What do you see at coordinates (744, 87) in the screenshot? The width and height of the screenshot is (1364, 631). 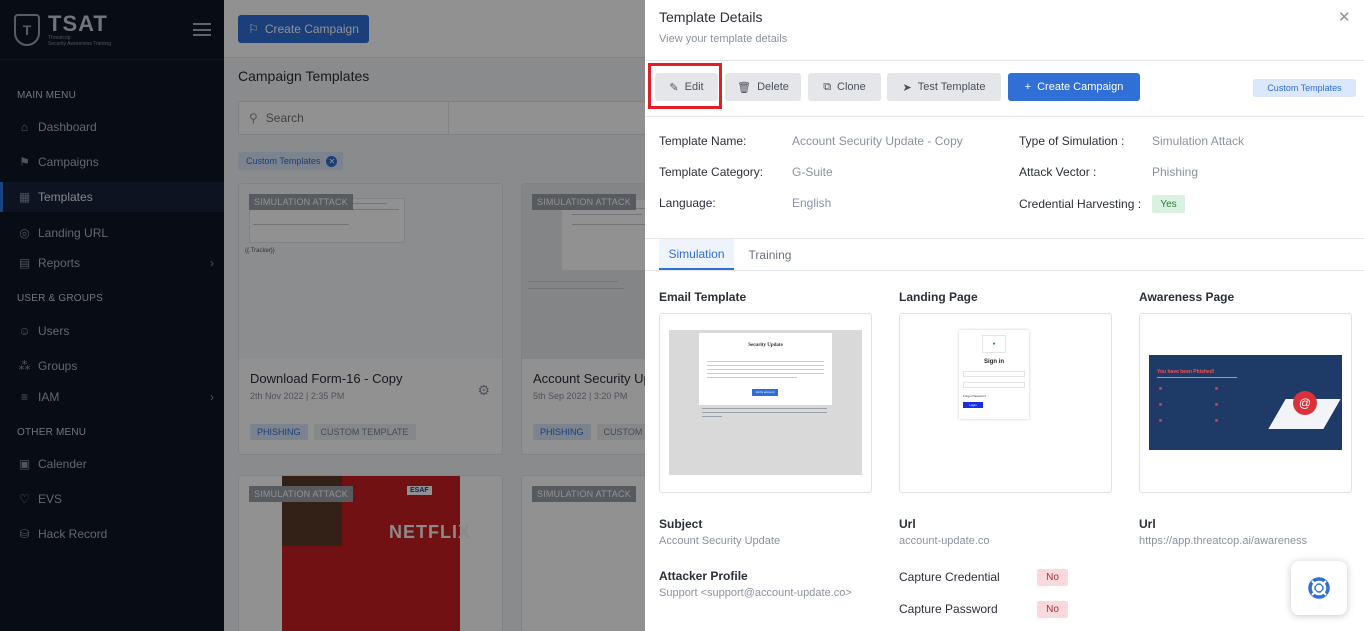 I see `trash-icon: 🗑` at bounding box center [744, 87].